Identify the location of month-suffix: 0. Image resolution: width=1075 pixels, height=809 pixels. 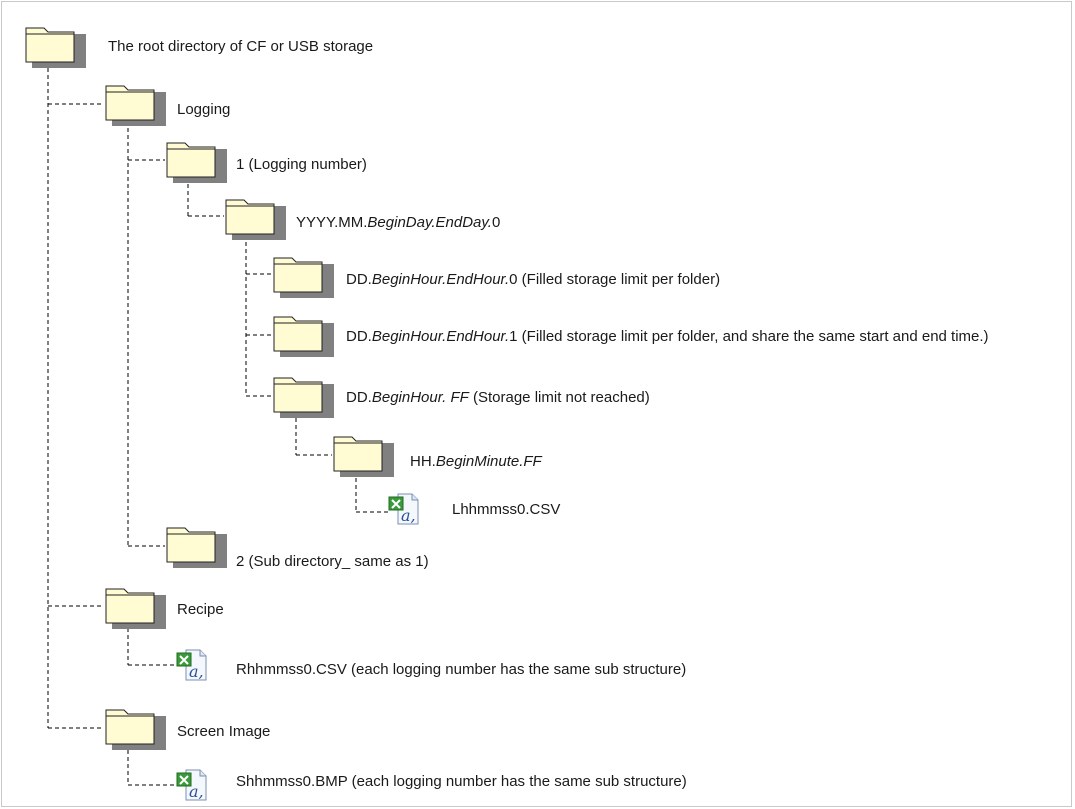
(496, 222).